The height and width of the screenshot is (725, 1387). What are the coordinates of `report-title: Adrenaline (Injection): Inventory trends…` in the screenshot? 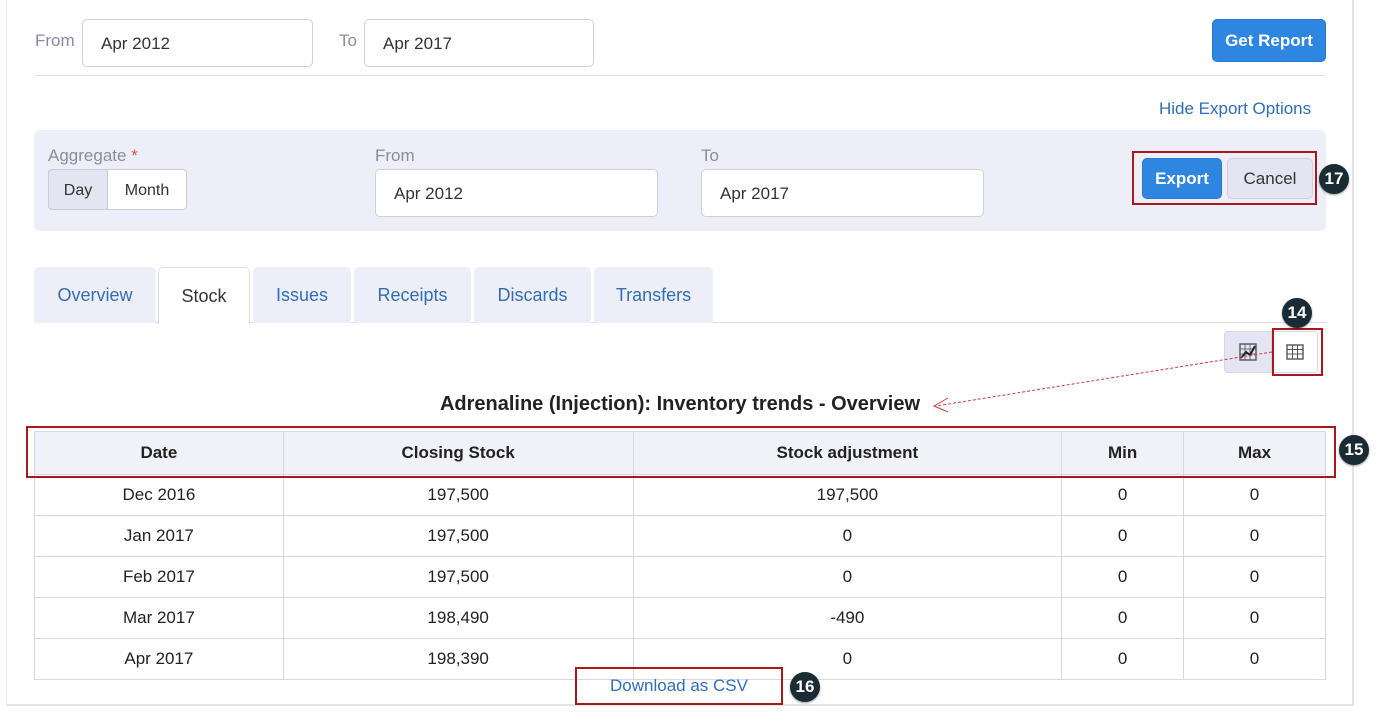 It's located at (680, 404).